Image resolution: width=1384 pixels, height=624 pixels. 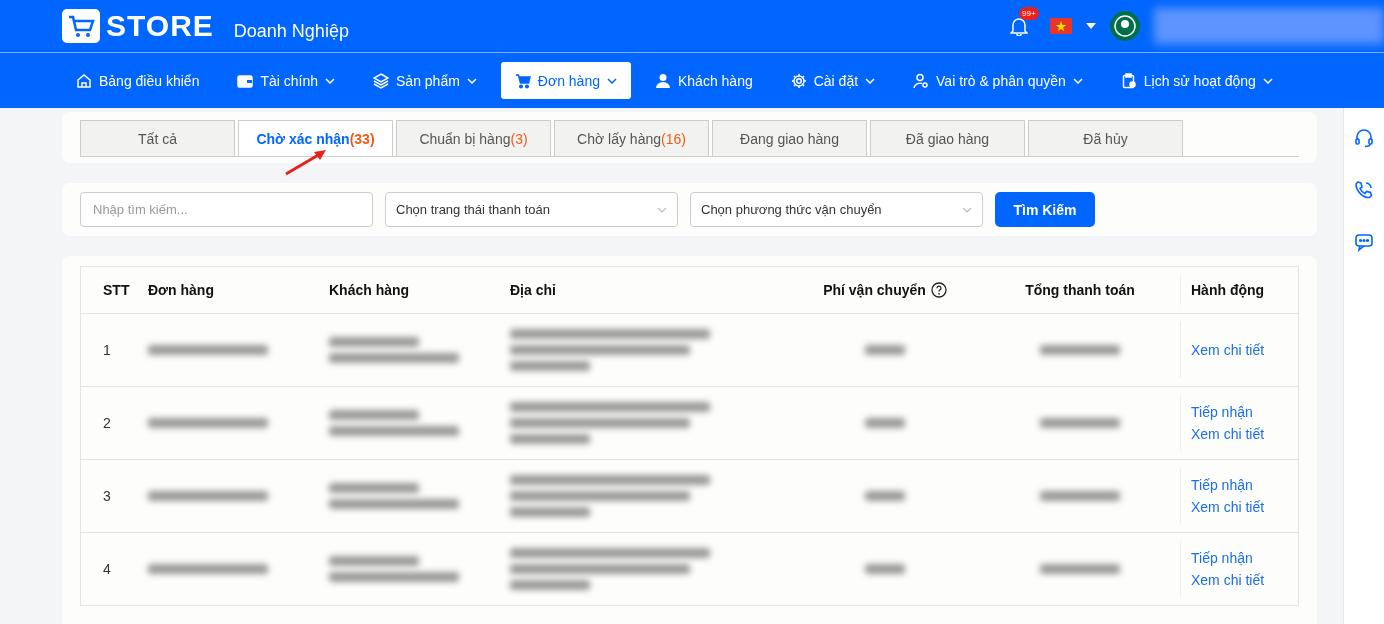 I want to click on nav-item: Khách hàng, so click(x=703, y=80).